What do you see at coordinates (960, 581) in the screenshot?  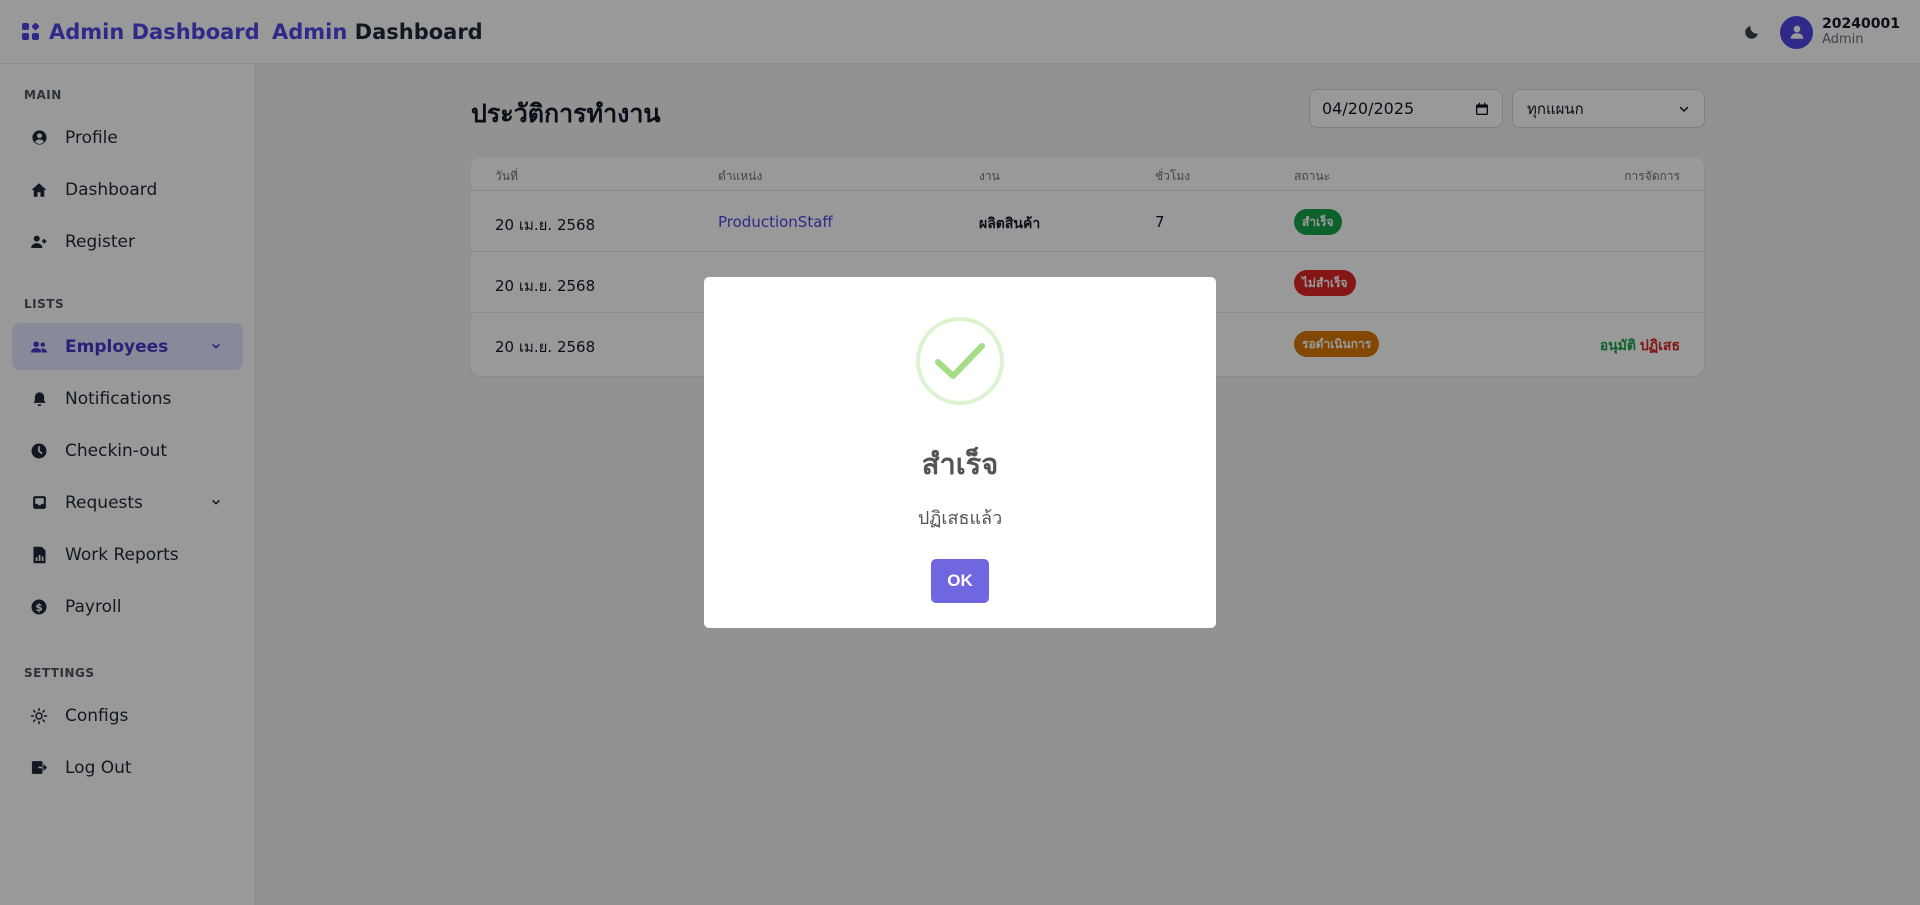 I see `ok-button: OK` at bounding box center [960, 581].